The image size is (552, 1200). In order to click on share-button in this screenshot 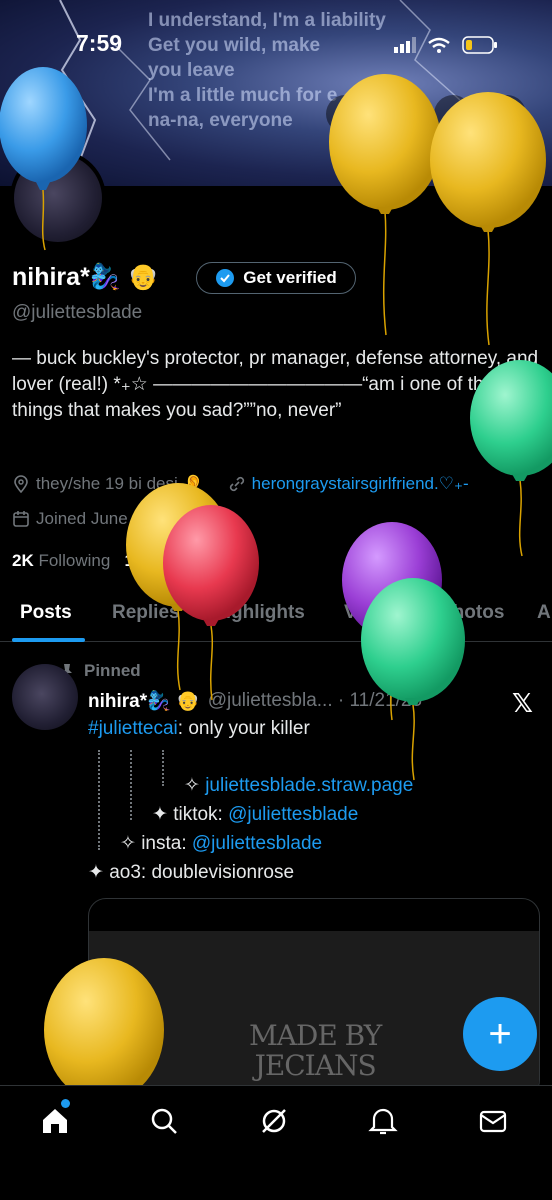, I will do `click(507, 114)`.